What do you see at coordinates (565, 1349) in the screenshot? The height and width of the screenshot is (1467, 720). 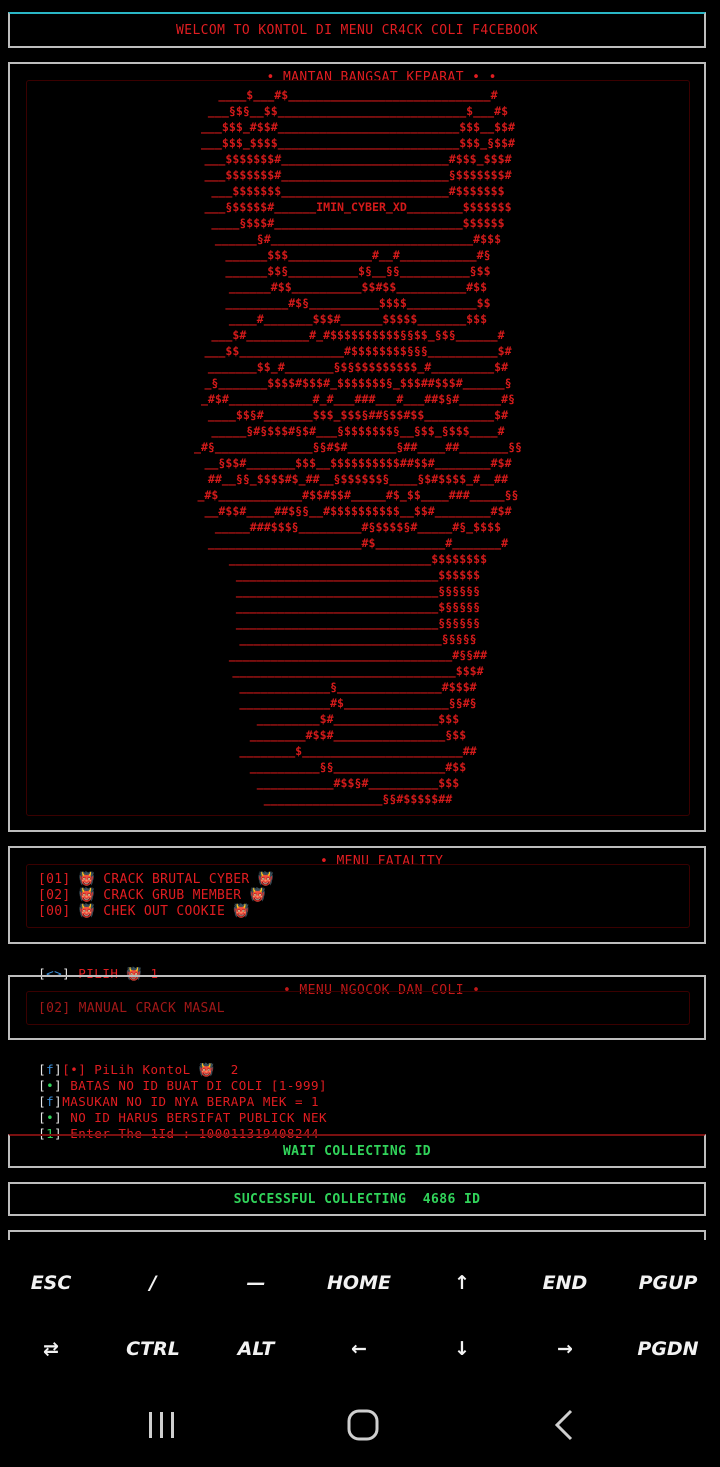 I see `key-right: →` at bounding box center [565, 1349].